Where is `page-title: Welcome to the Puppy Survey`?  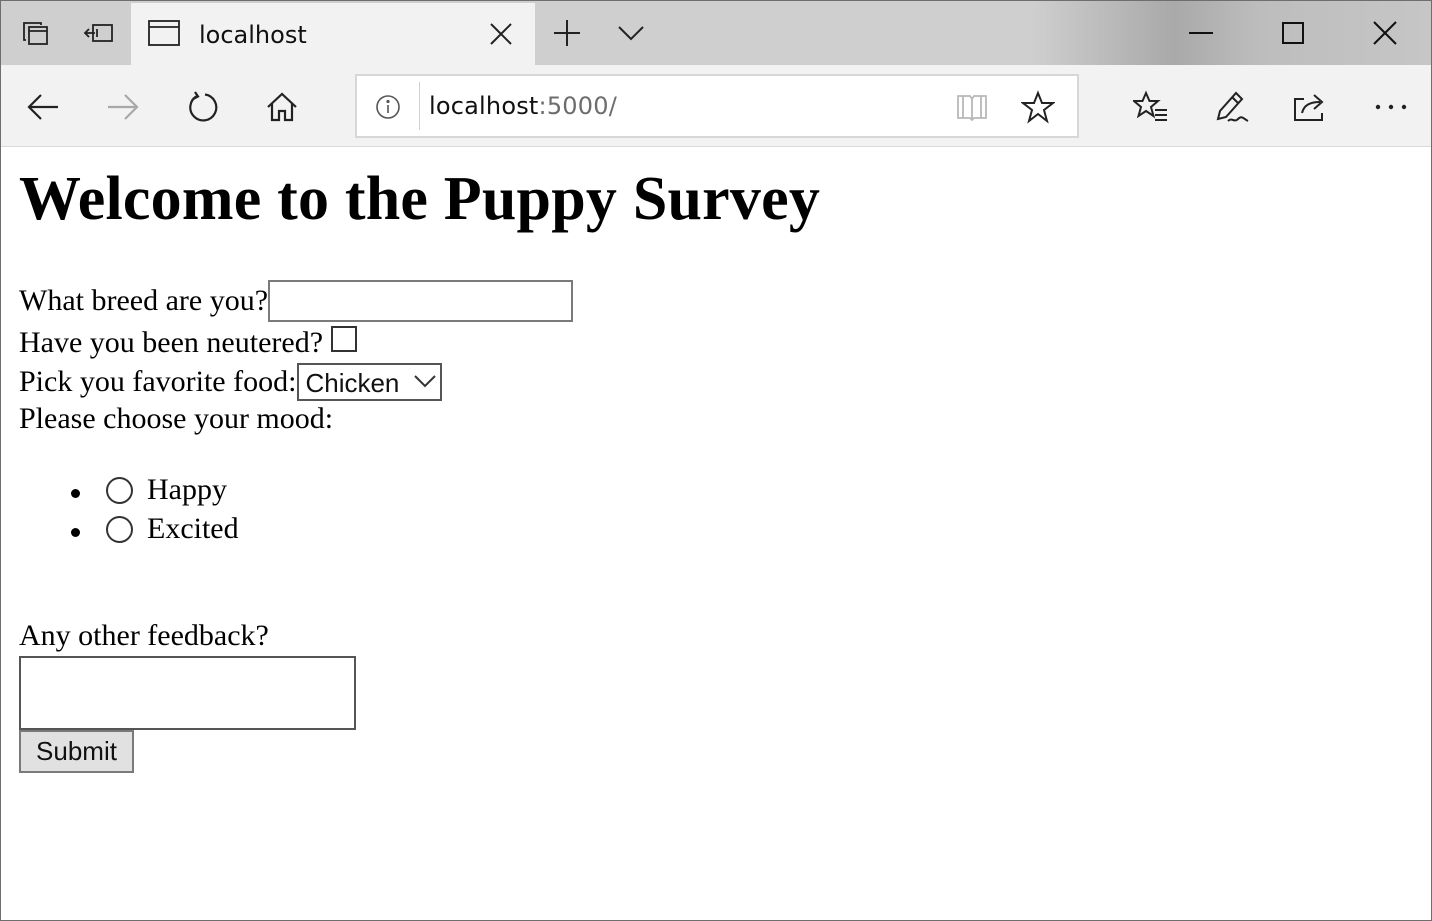
page-title: Welcome to the Puppy Survey is located at coordinates (420, 199).